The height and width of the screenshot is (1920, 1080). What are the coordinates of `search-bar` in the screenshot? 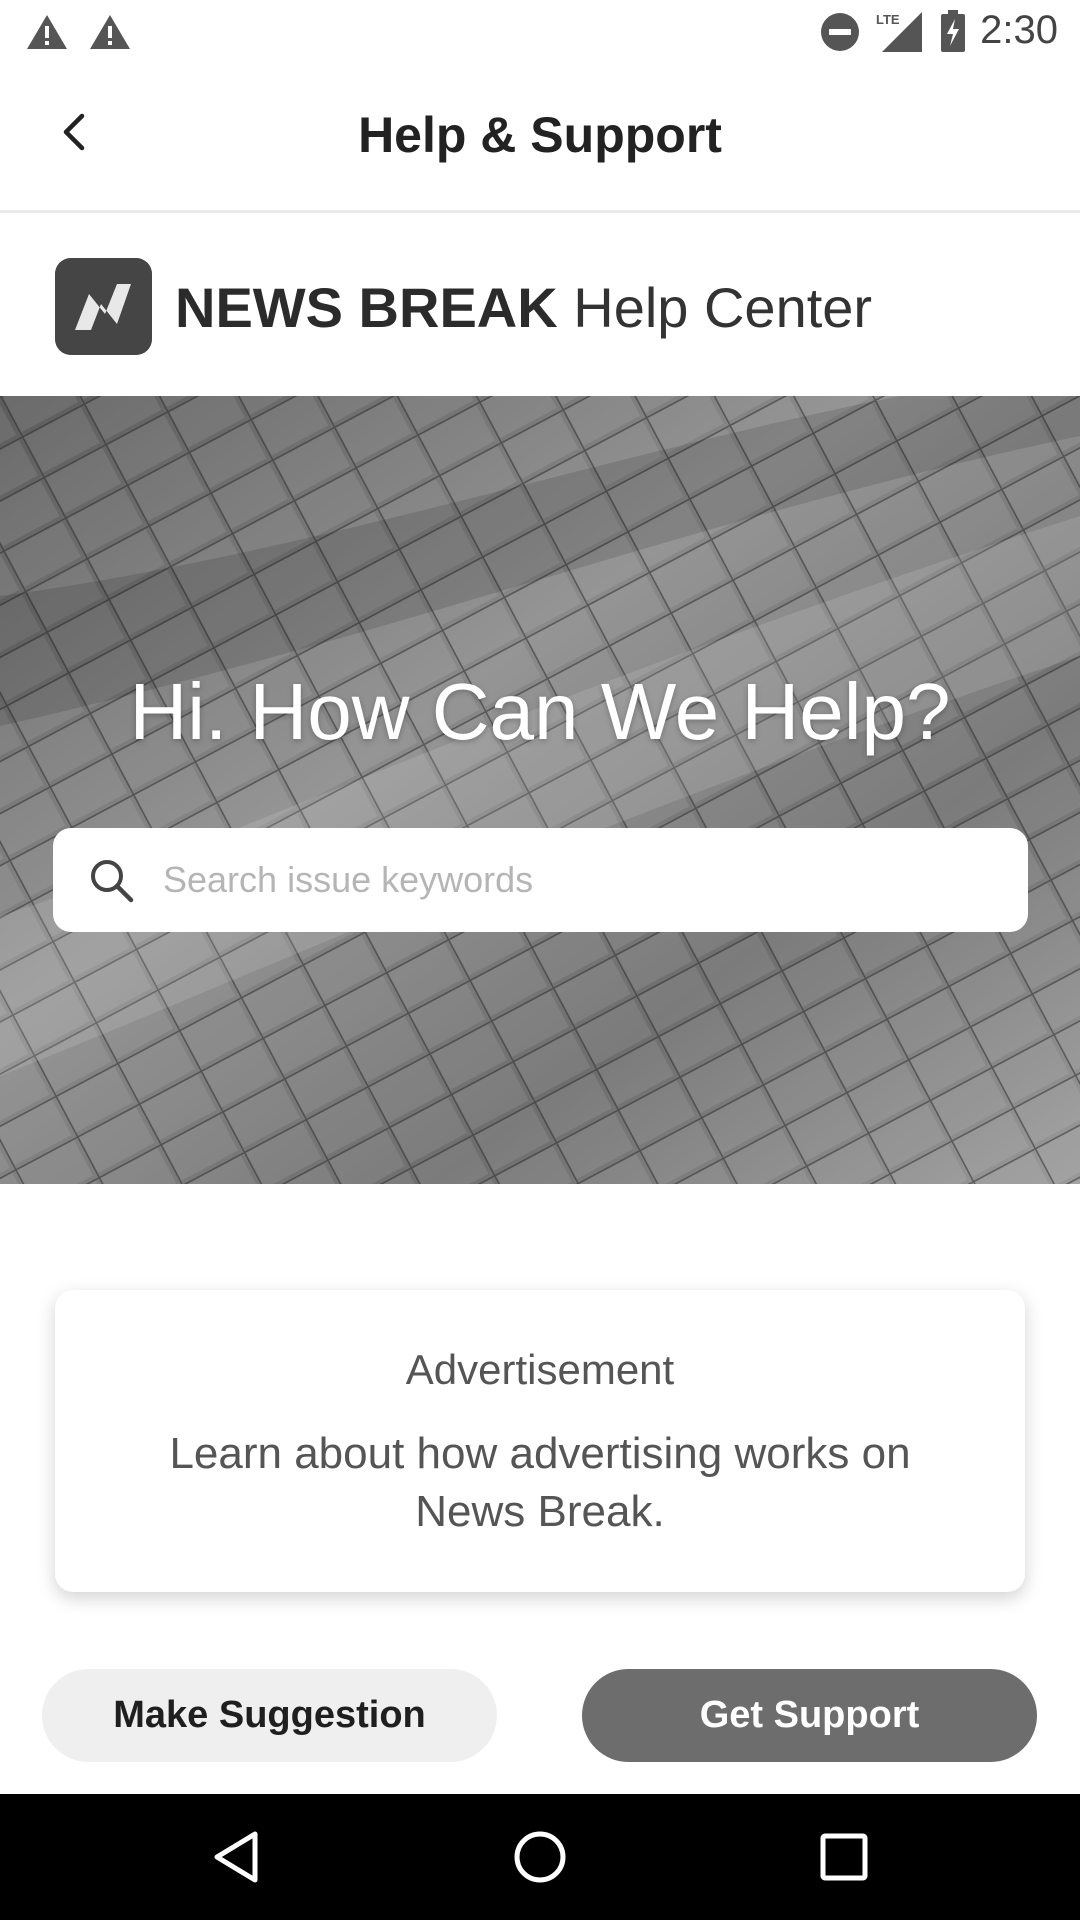 It's located at (540, 880).